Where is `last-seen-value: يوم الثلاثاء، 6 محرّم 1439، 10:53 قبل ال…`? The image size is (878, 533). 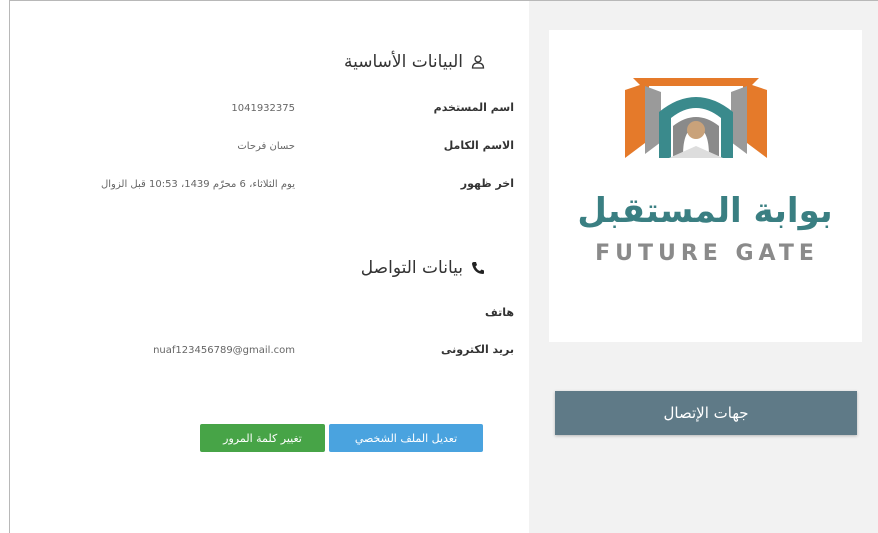 last-seen-value: يوم الثلاثاء، 6 محرّم 1439، 10:53 قبل ال… is located at coordinates (198, 184).